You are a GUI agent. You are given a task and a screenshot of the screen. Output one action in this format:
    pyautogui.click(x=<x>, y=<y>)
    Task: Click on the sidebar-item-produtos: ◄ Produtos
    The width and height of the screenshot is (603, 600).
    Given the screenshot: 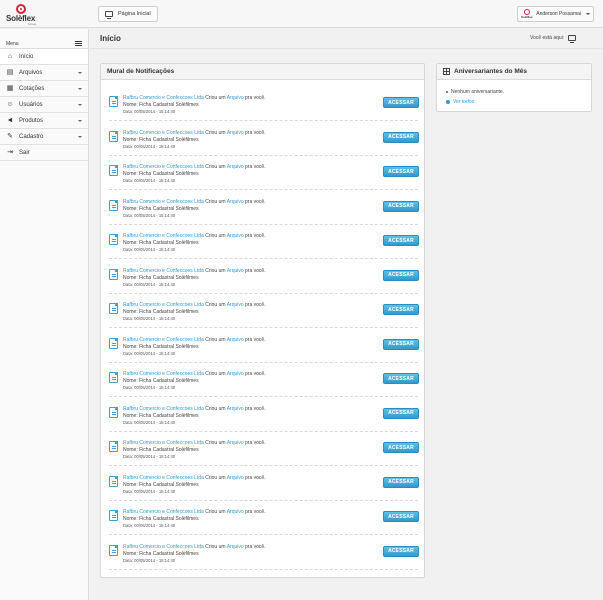 What is the action you would take?
    pyautogui.click(x=44, y=121)
    